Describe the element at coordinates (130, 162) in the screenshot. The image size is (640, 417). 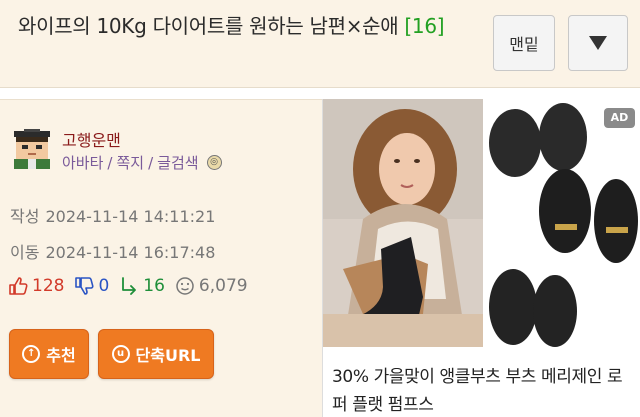
I see `link-message: 쪽지` at that location.